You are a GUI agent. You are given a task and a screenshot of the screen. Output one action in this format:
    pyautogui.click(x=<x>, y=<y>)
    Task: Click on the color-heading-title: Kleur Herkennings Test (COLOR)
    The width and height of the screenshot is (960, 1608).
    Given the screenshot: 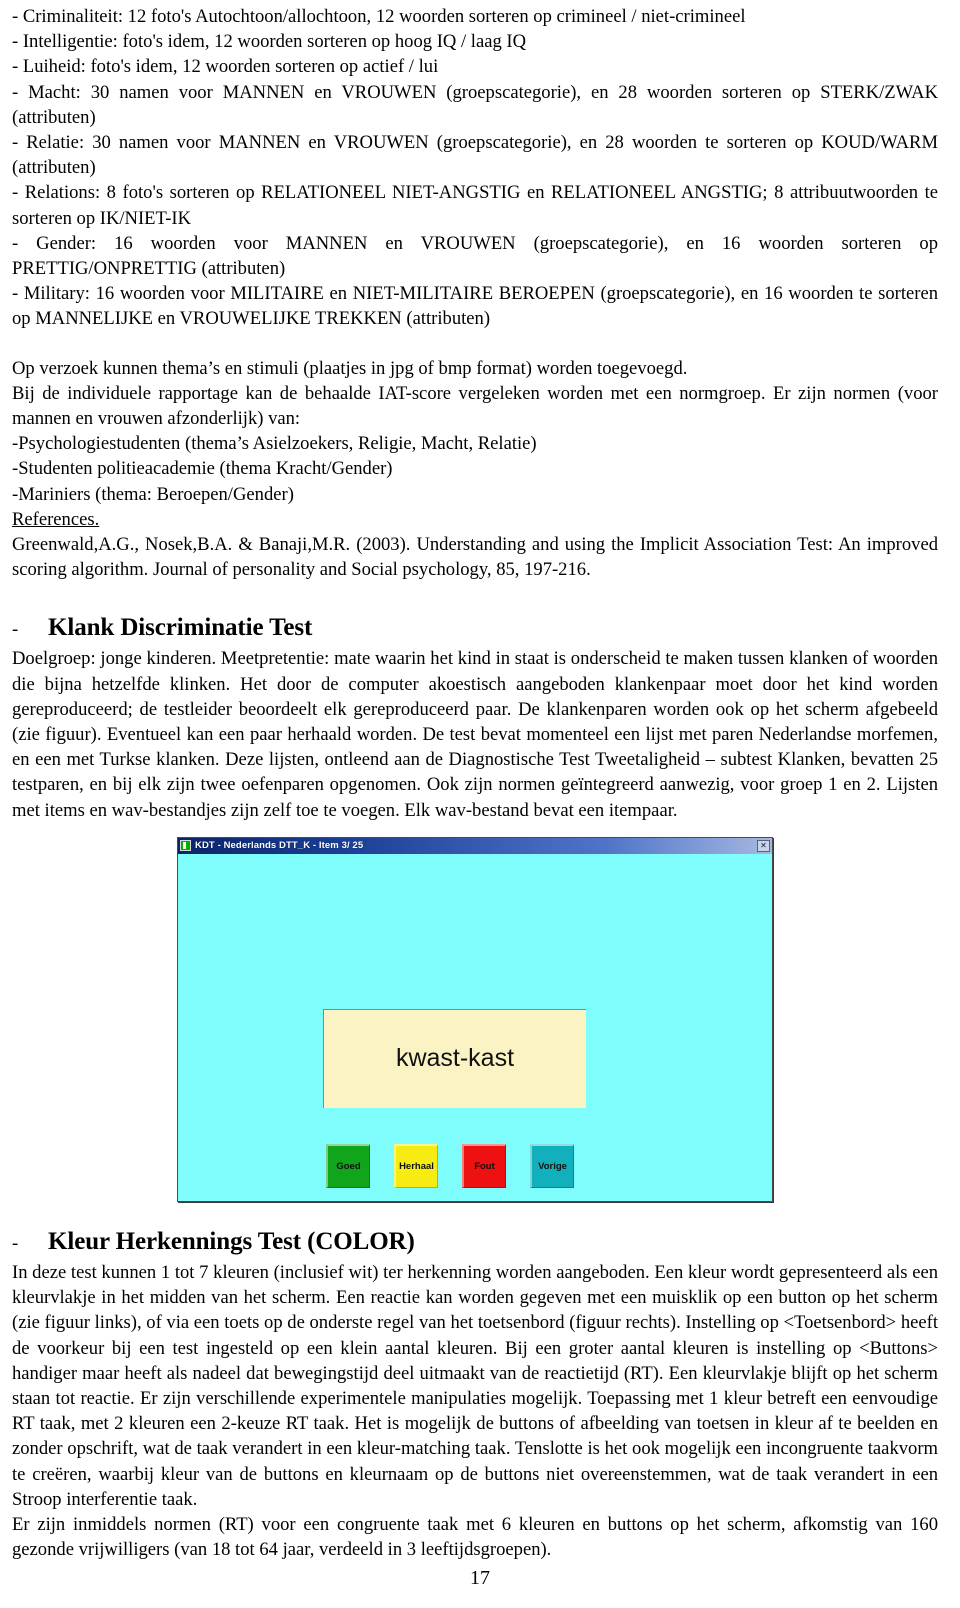 What is the action you would take?
    pyautogui.click(x=231, y=1241)
    